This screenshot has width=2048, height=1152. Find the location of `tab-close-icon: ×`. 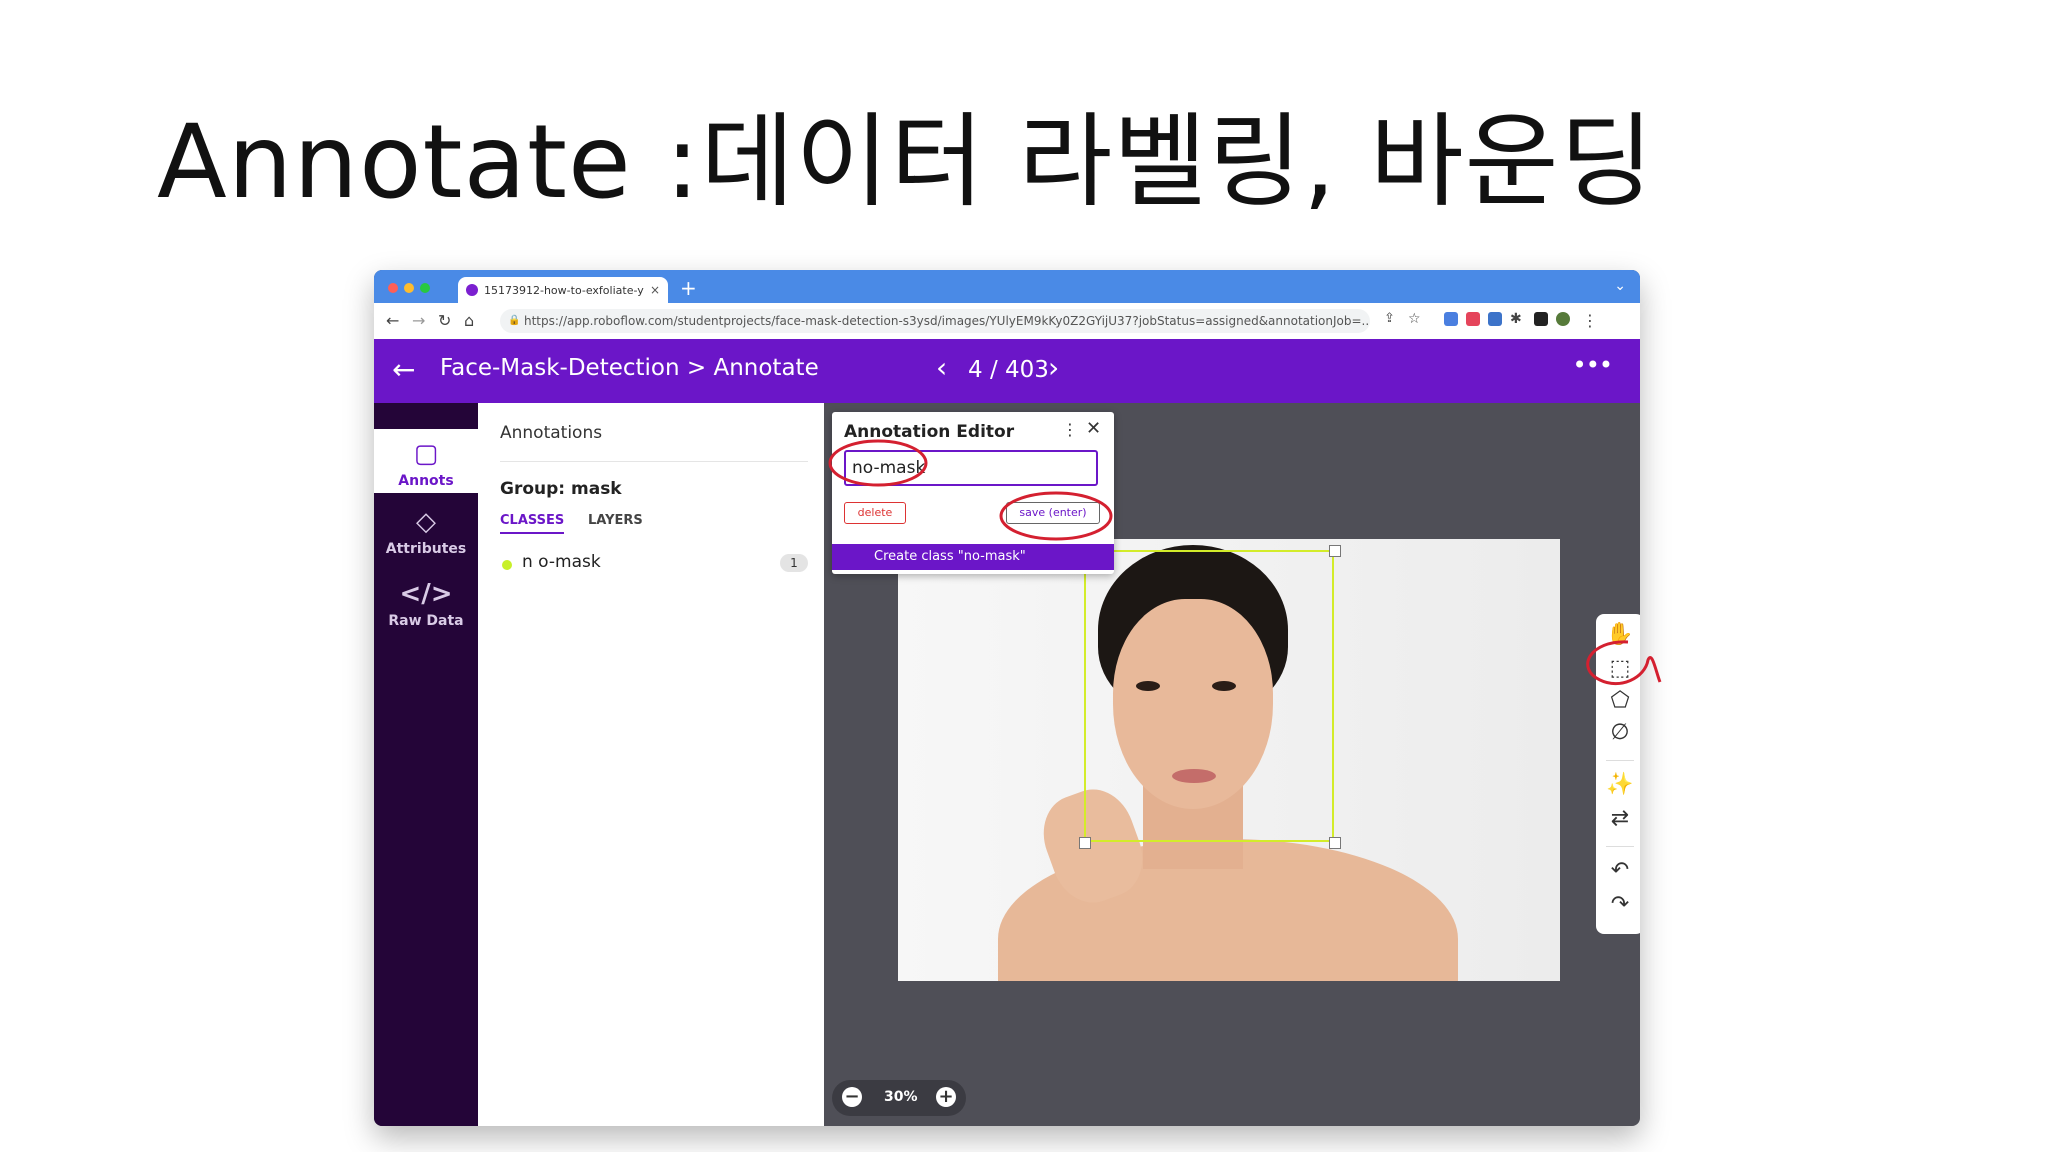

tab-close-icon: × is located at coordinates (655, 290).